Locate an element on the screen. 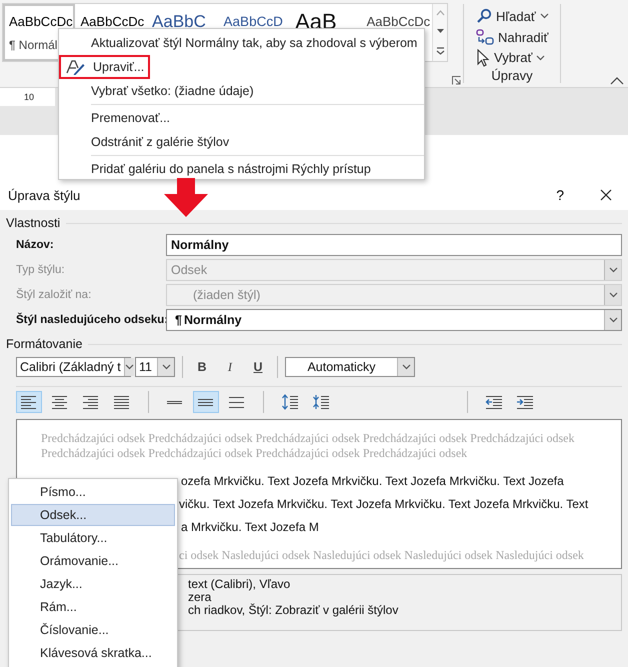 The width and height of the screenshot is (628, 667). section-heading: Vlastnosti is located at coordinates (33, 223).